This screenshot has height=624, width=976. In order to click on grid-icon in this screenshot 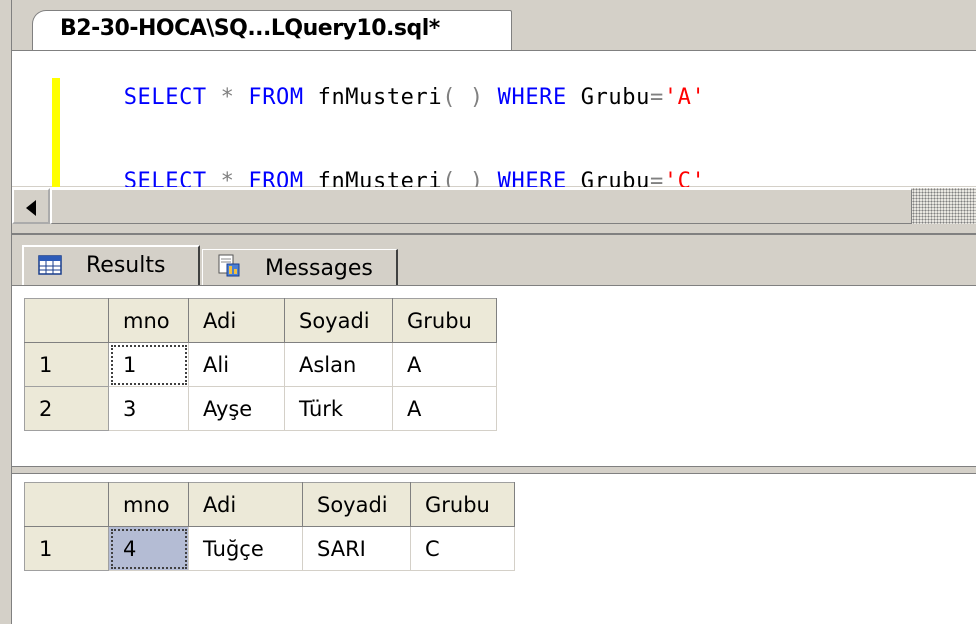, I will do `click(50, 265)`.